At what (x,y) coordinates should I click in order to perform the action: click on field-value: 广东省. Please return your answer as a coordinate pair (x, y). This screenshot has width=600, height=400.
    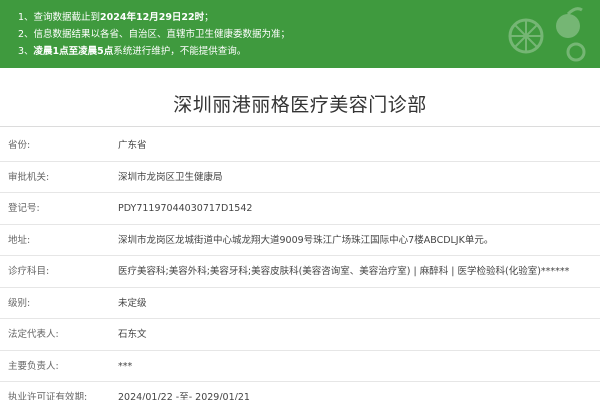
    Looking at the image, I should click on (132, 145).